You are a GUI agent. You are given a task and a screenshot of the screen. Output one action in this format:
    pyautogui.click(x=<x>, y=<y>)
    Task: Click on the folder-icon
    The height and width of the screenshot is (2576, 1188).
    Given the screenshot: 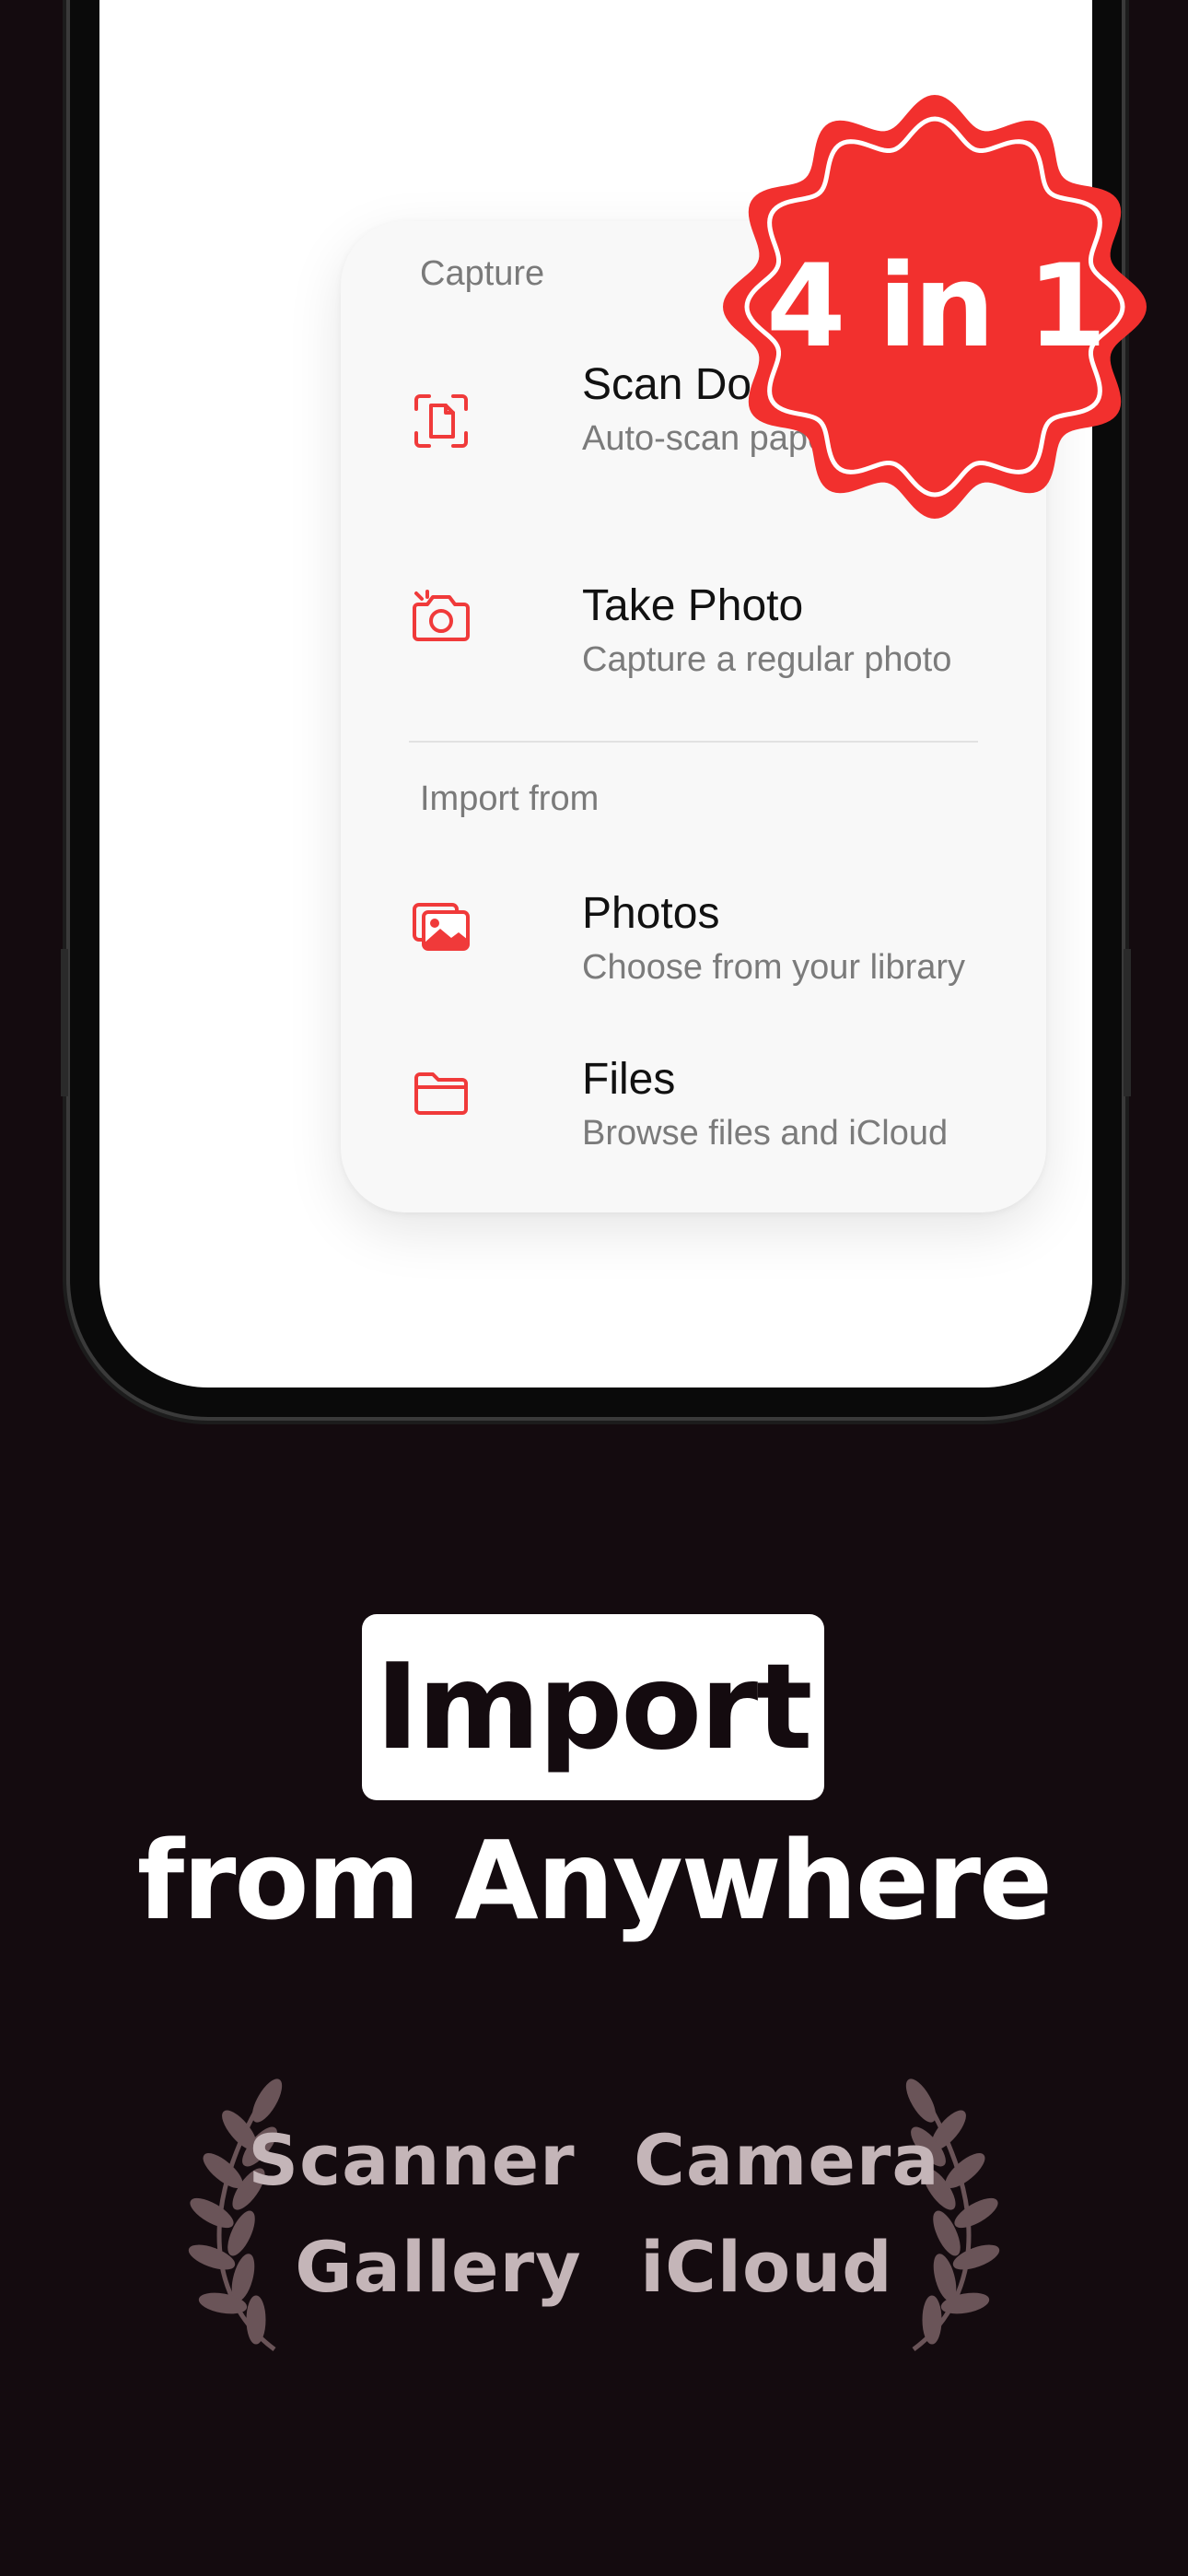 What is the action you would take?
    pyautogui.click(x=441, y=1091)
    